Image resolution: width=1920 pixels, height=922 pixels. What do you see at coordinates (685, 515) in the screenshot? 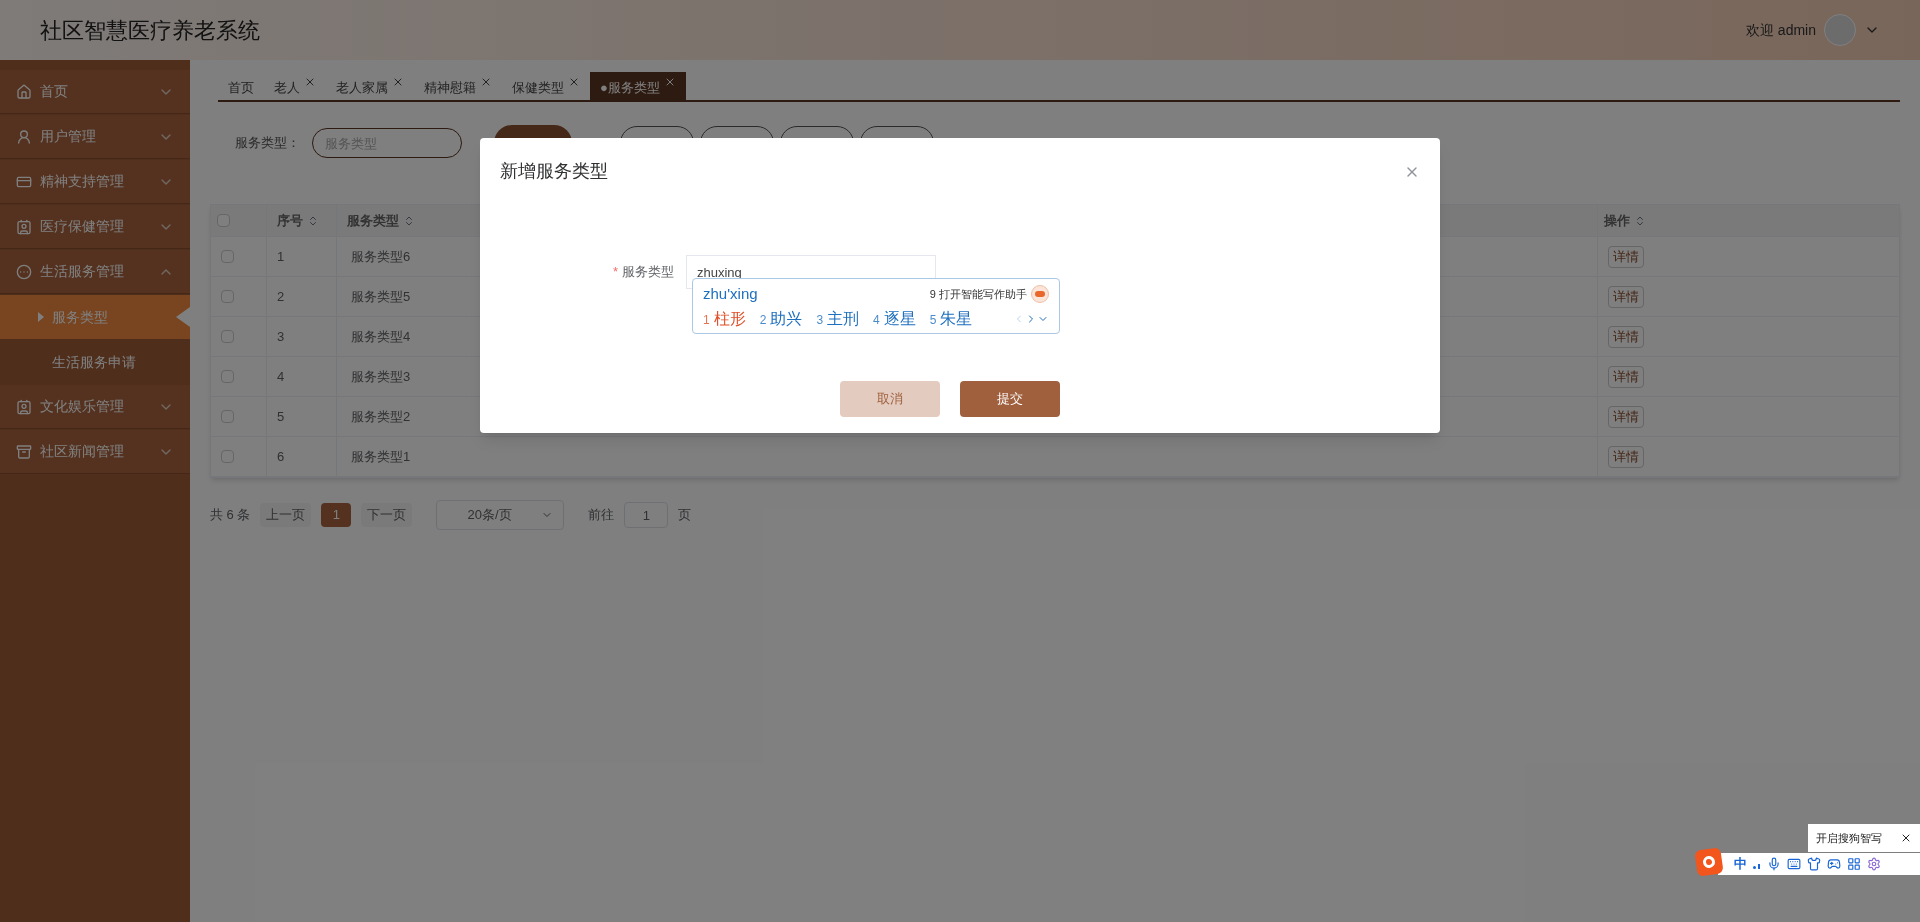
I see `page-suffix: 页` at bounding box center [685, 515].